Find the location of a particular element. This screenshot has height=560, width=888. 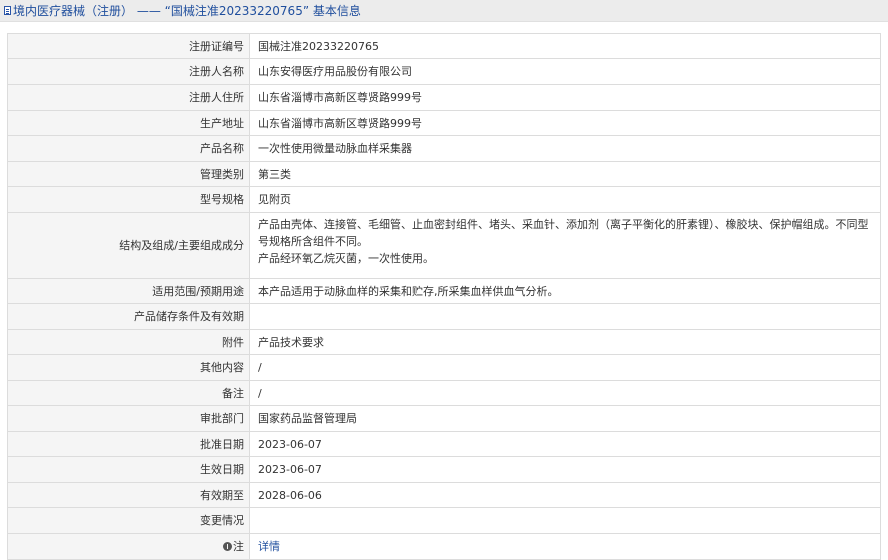

table-row: 注 详情 is located at coordinates (444, 546).